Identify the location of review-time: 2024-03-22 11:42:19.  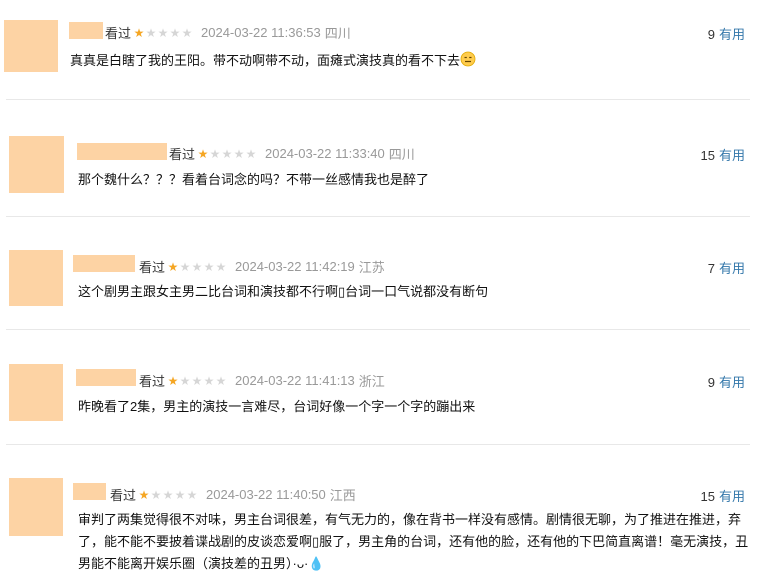
(295, 266).